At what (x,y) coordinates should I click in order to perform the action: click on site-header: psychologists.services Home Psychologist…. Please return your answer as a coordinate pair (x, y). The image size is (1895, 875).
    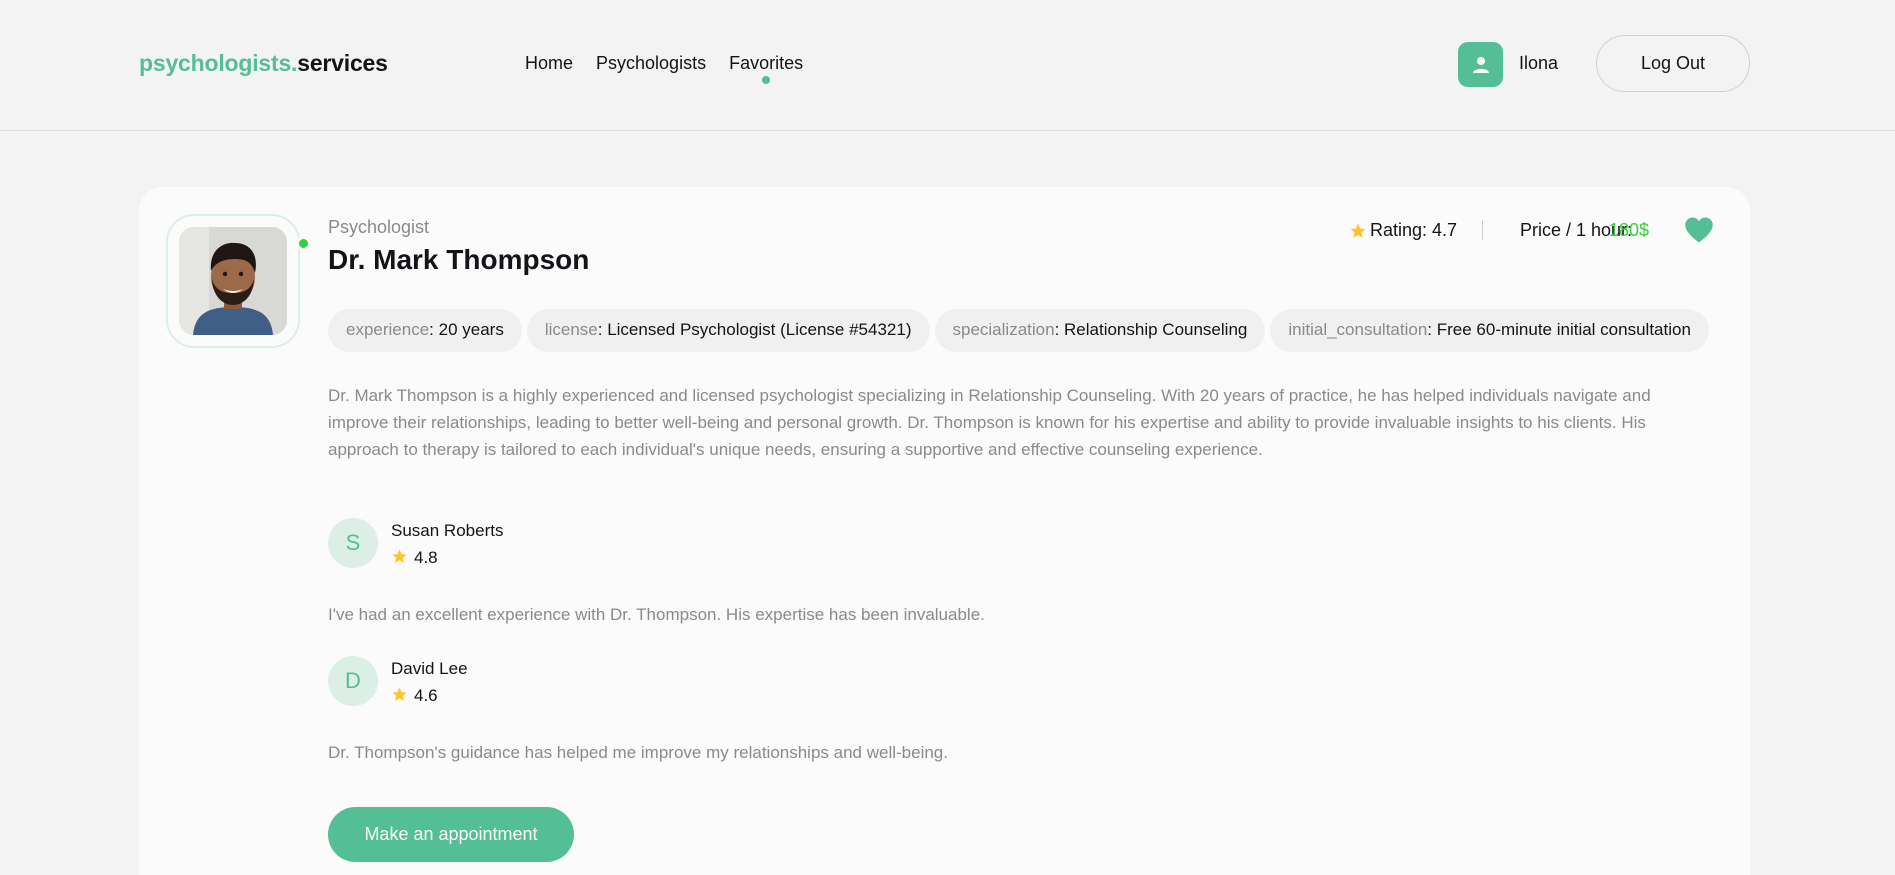
    Looking at the image, I should click on (947, 65).